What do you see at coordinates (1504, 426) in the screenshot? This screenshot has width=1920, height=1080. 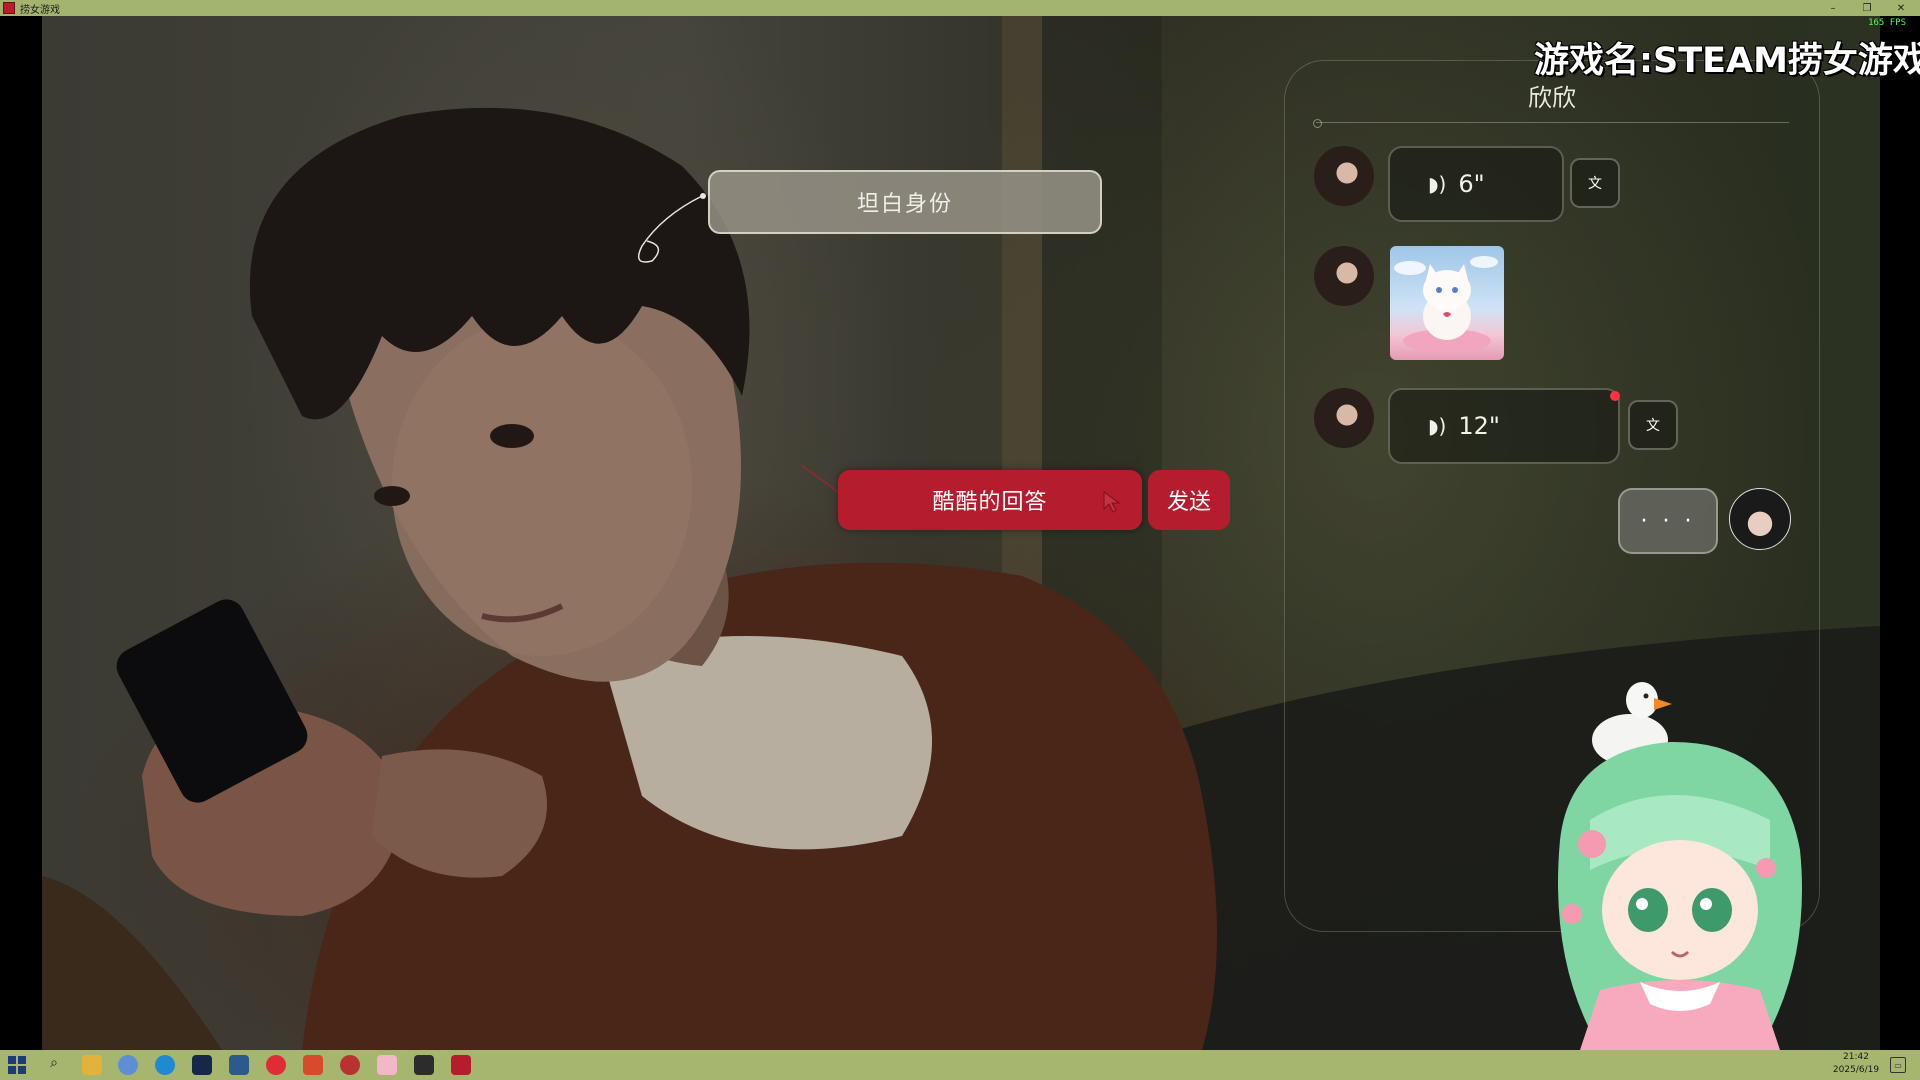 I see `voice-message-2: ◗) 12"` at bounding box center [1504, 426].